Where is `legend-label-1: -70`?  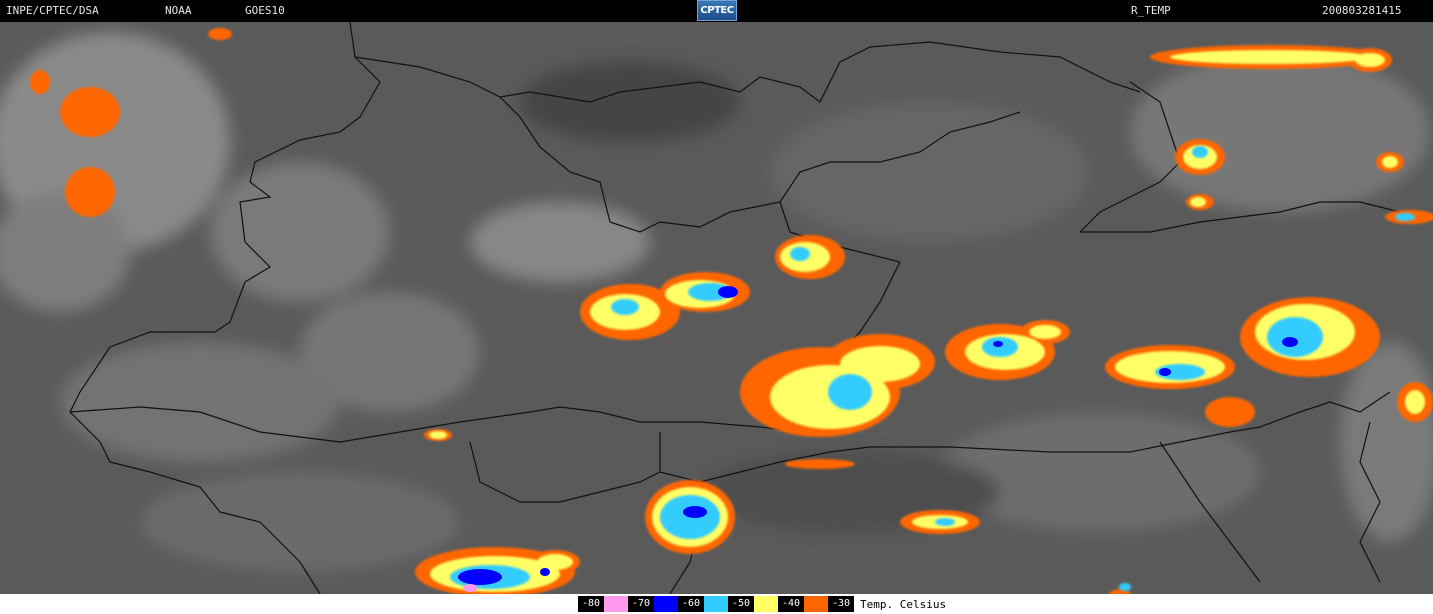 legend-label-1: -70 is located at coordinates (641, 604).